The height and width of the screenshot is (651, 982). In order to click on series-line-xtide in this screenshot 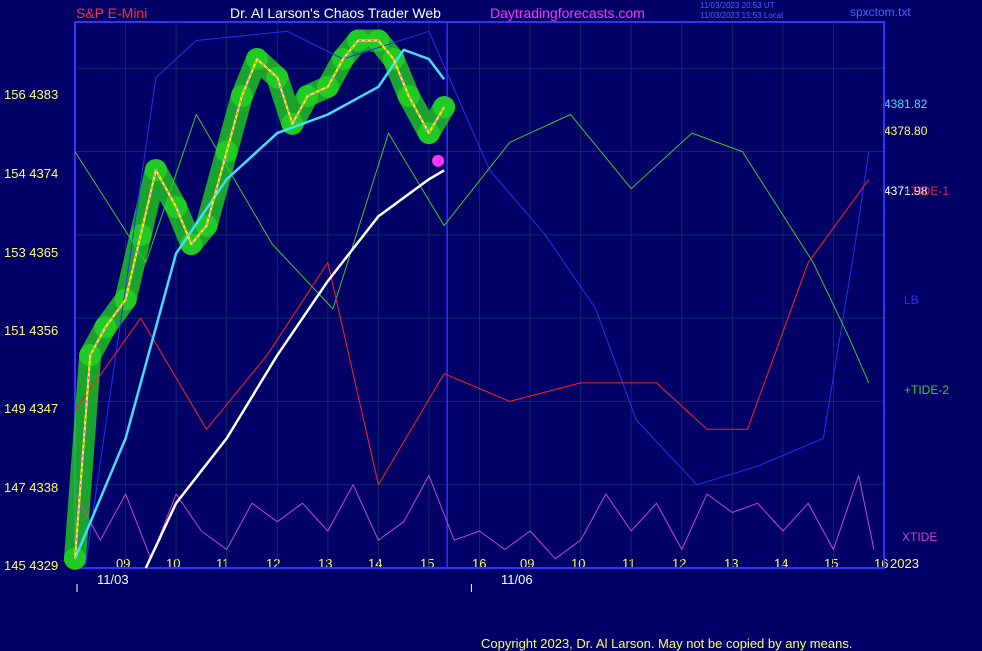, I will do `click(474, 517)`.